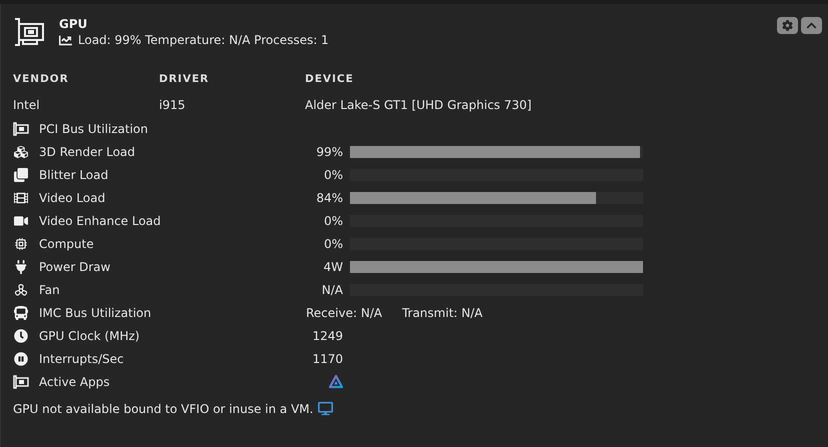  I want to click on metric-label: 3D Render Load, so click(87, 151).